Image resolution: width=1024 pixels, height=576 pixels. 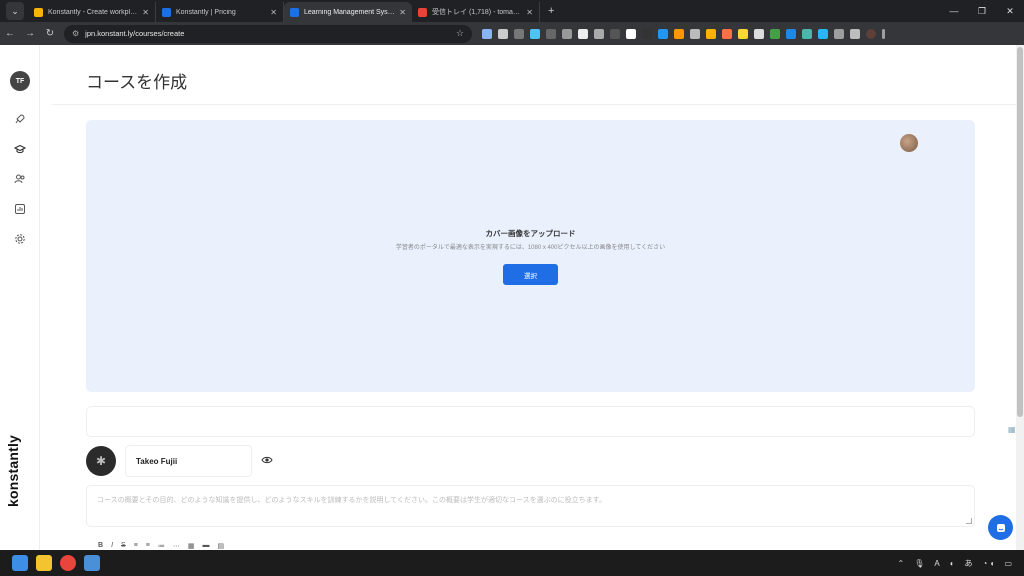 What do you see at coordinates (50, 33) in the screenshot?
I see `reload-icon: ↻` at bounding box center [50, 33].